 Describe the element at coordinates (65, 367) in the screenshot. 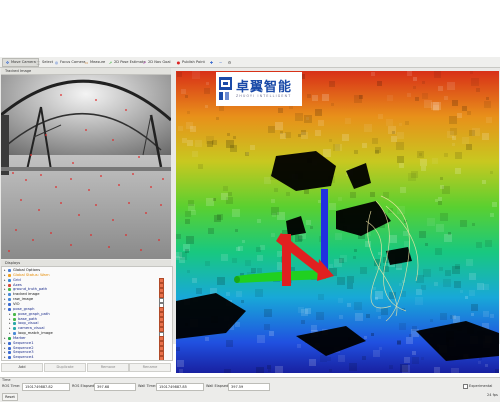

I see `duplicate-display-button: Duplicate` at that location.